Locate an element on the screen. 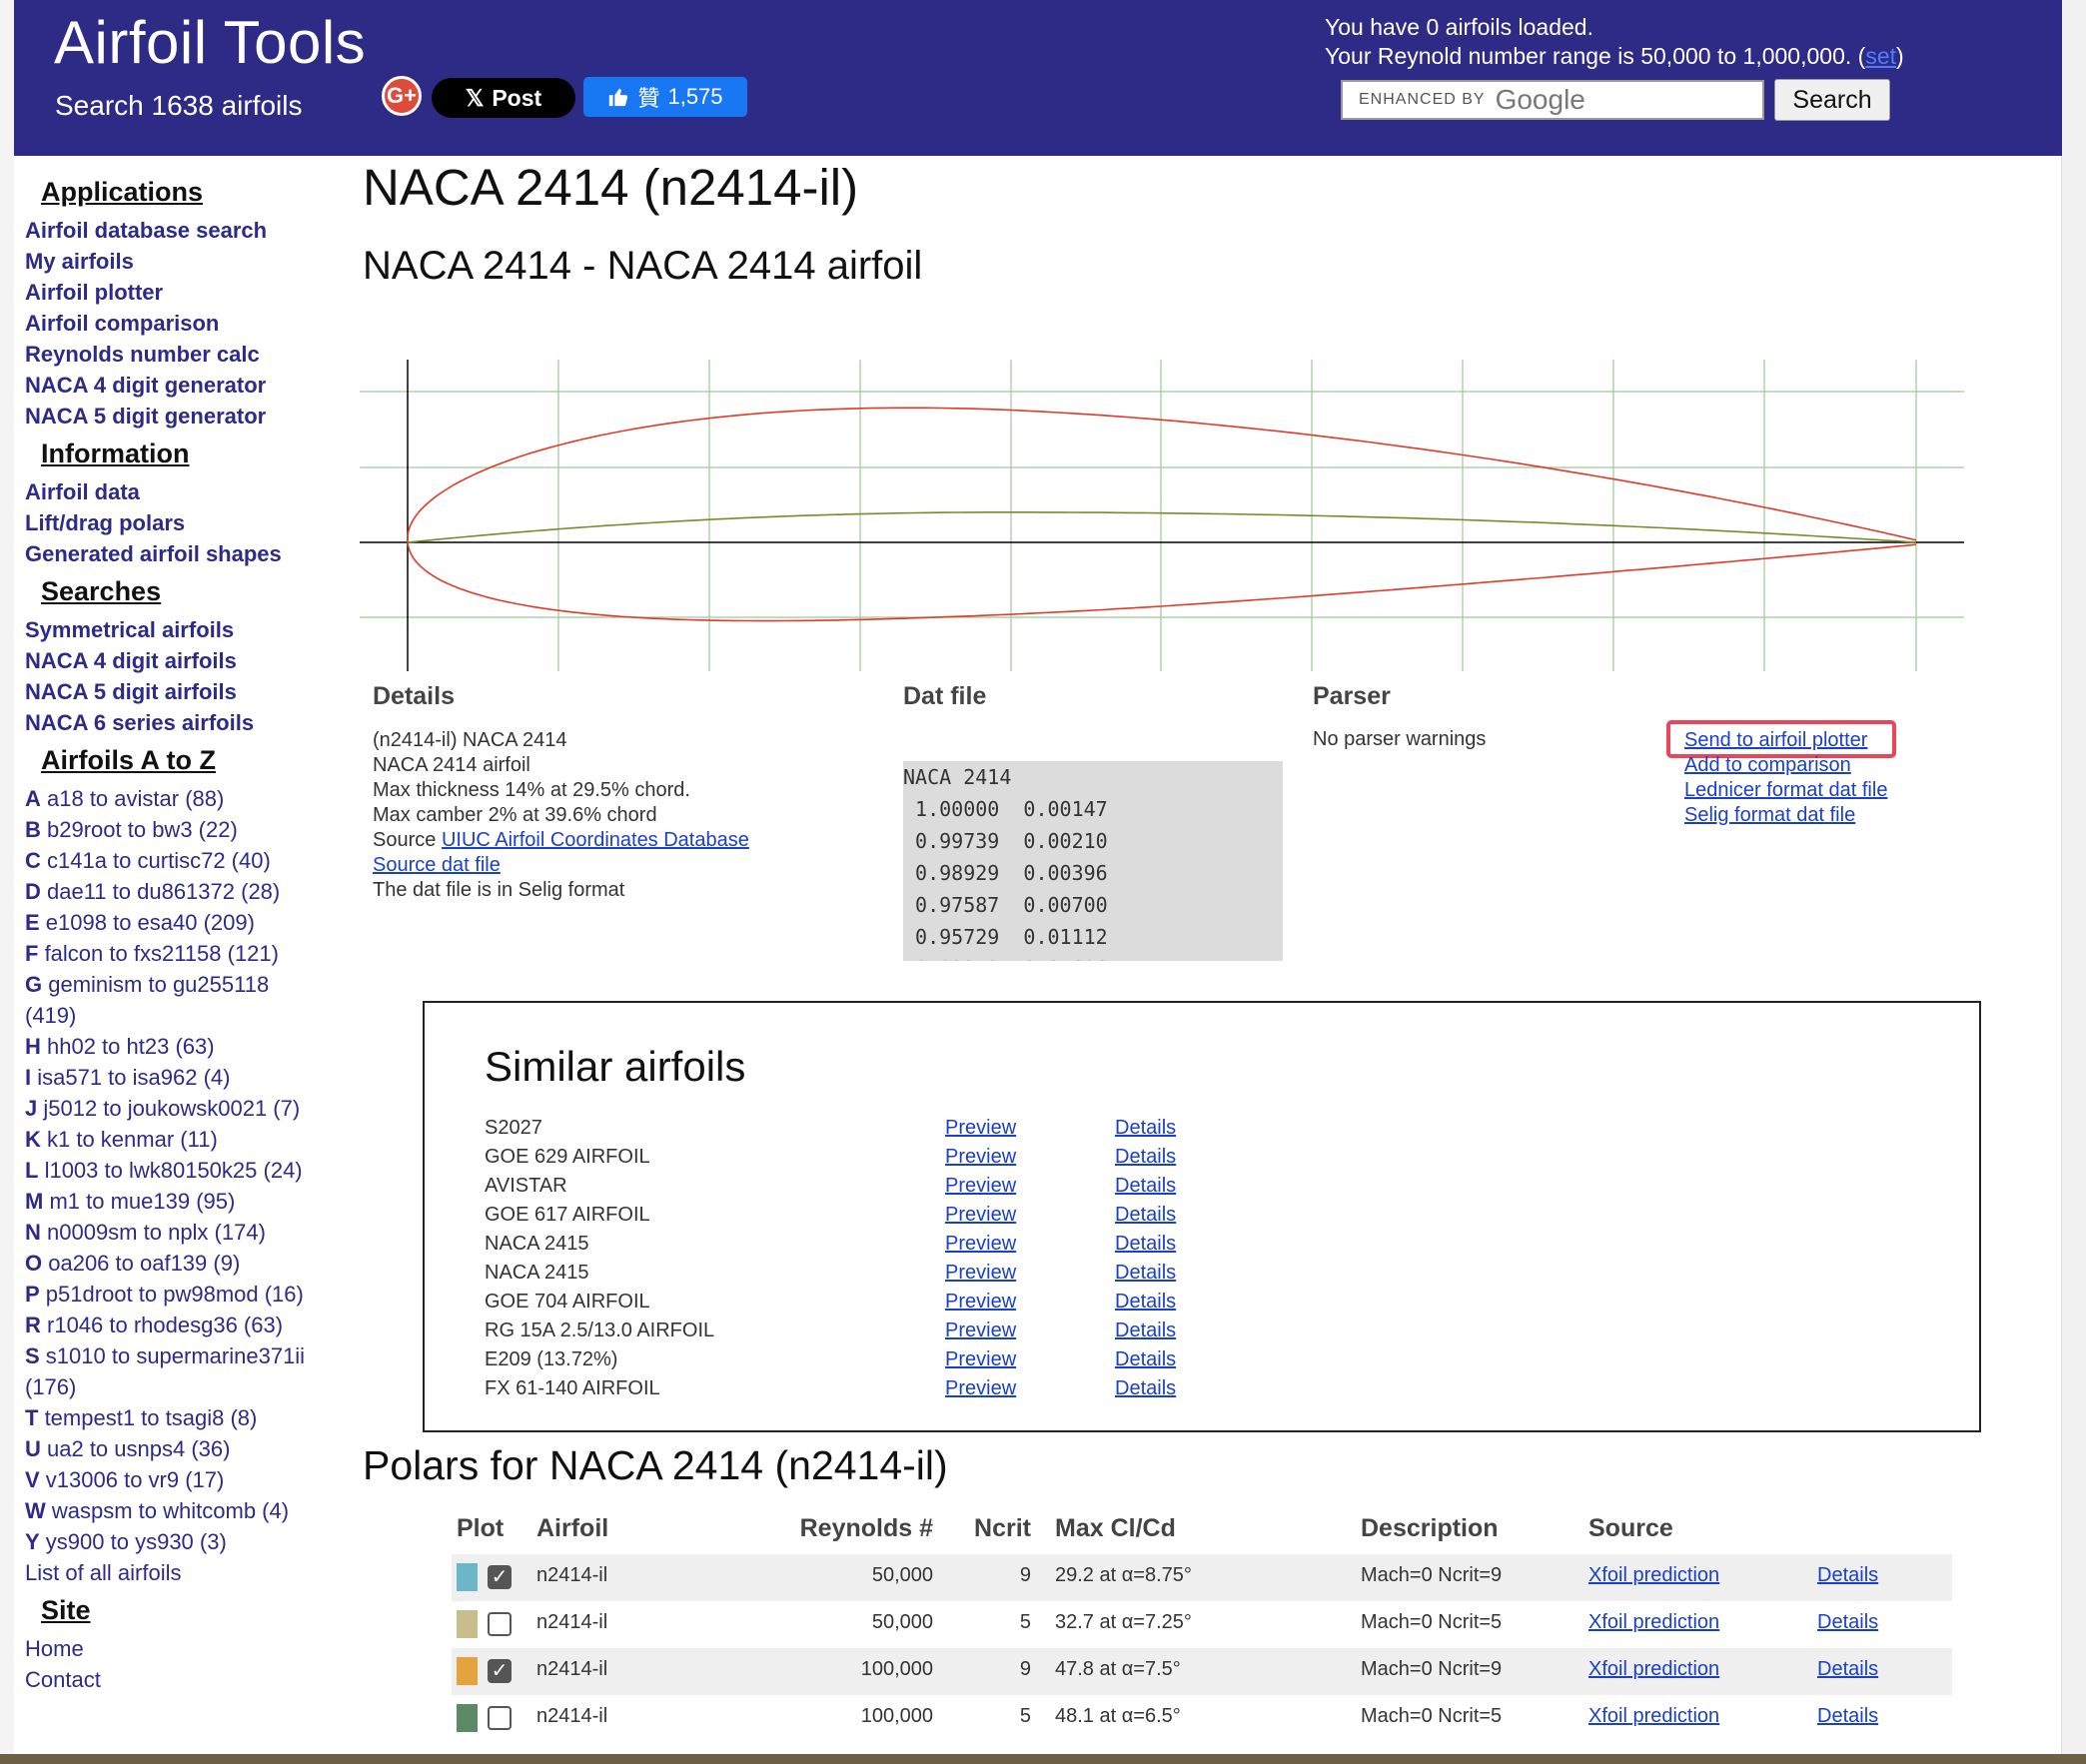 Image resolution: width=2086 pixels, height=1764 pixels. sidebar-item-contact: Contact is located at coordinates (185, 1679).